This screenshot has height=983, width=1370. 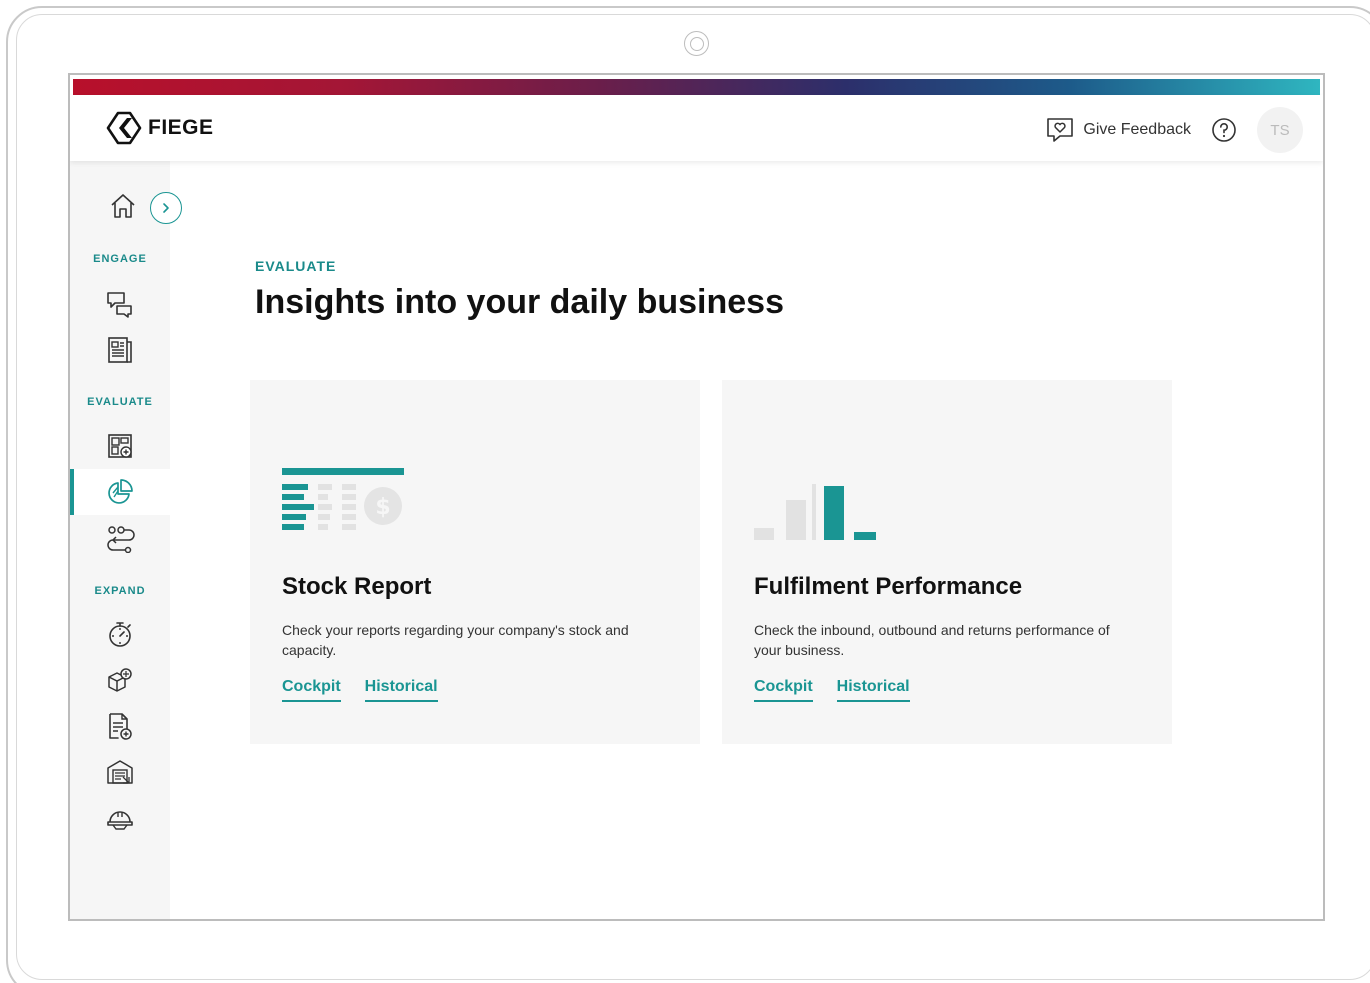 I want to click on sidebar-item-analytics, so click(x=120, y=492).